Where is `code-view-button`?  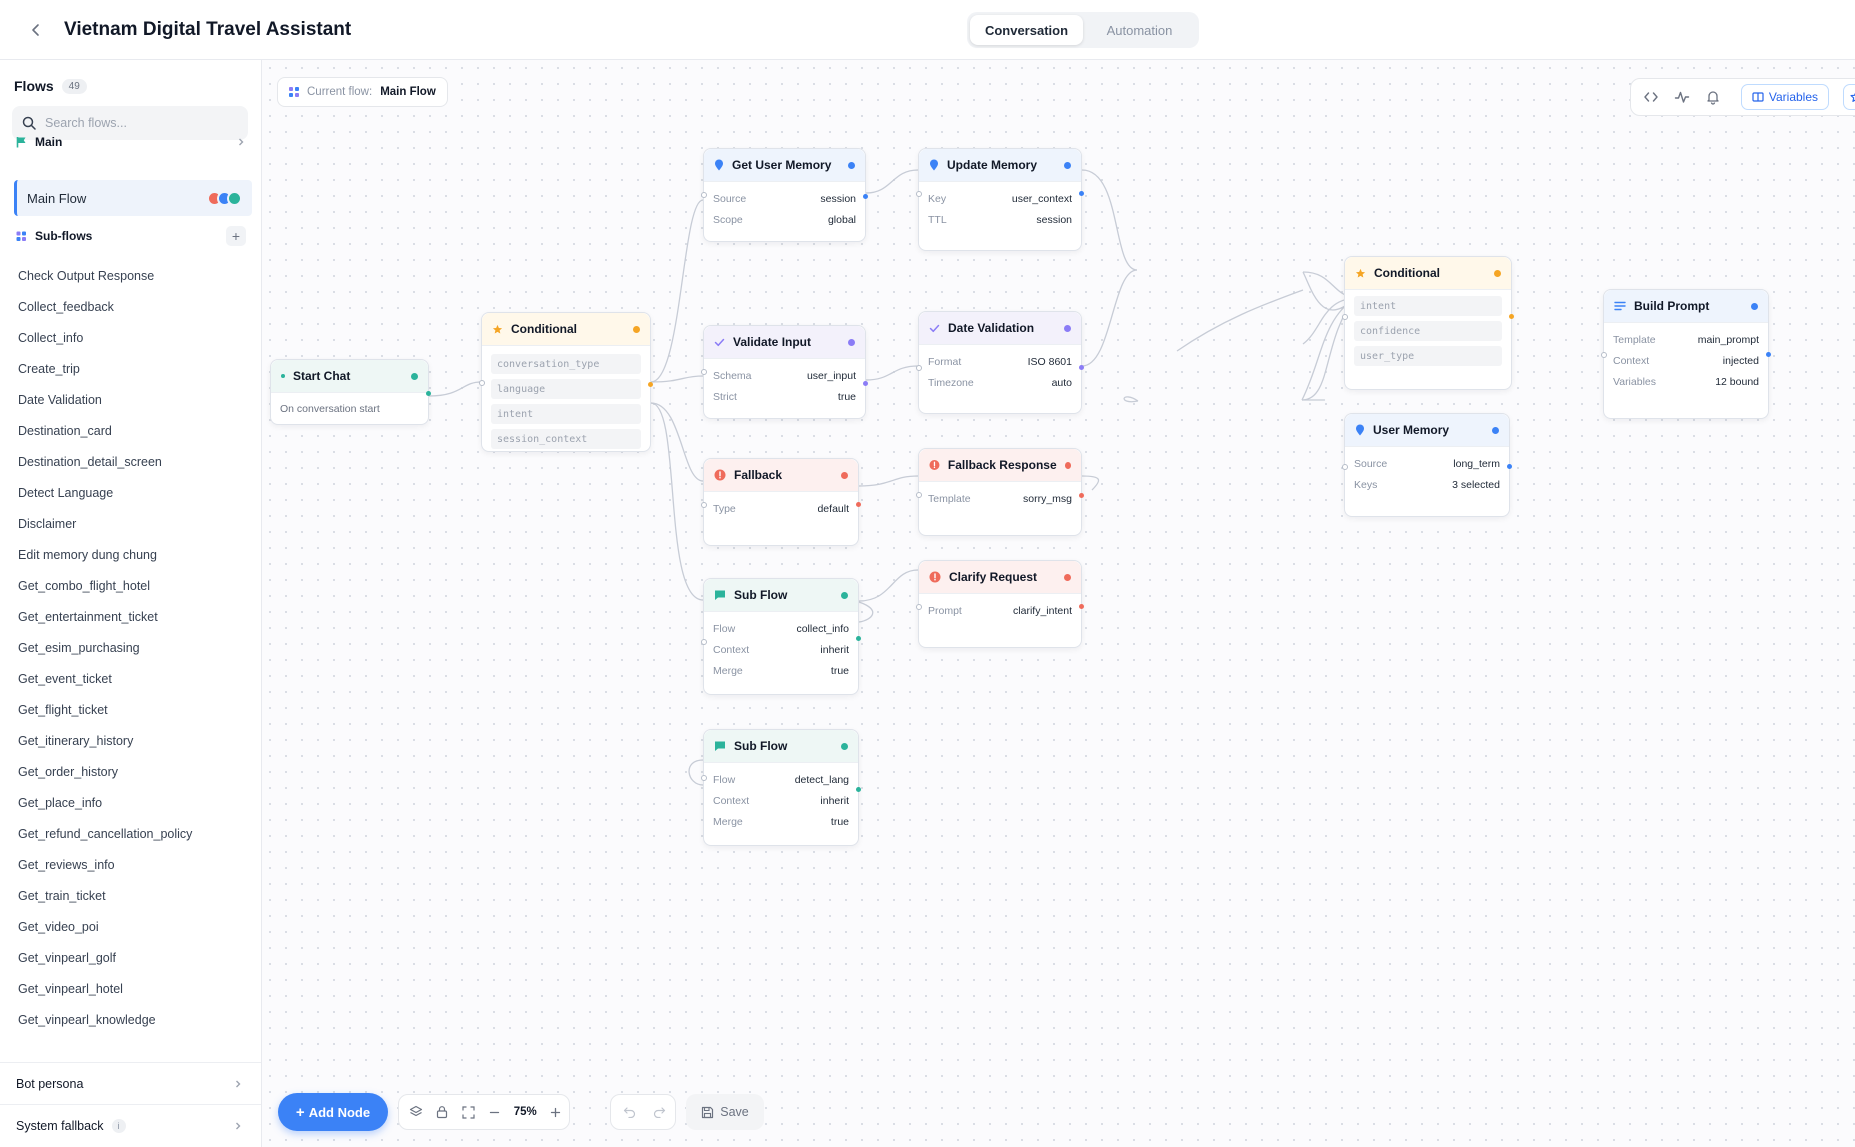
code-view-button is located at coordinates (1651, 97).